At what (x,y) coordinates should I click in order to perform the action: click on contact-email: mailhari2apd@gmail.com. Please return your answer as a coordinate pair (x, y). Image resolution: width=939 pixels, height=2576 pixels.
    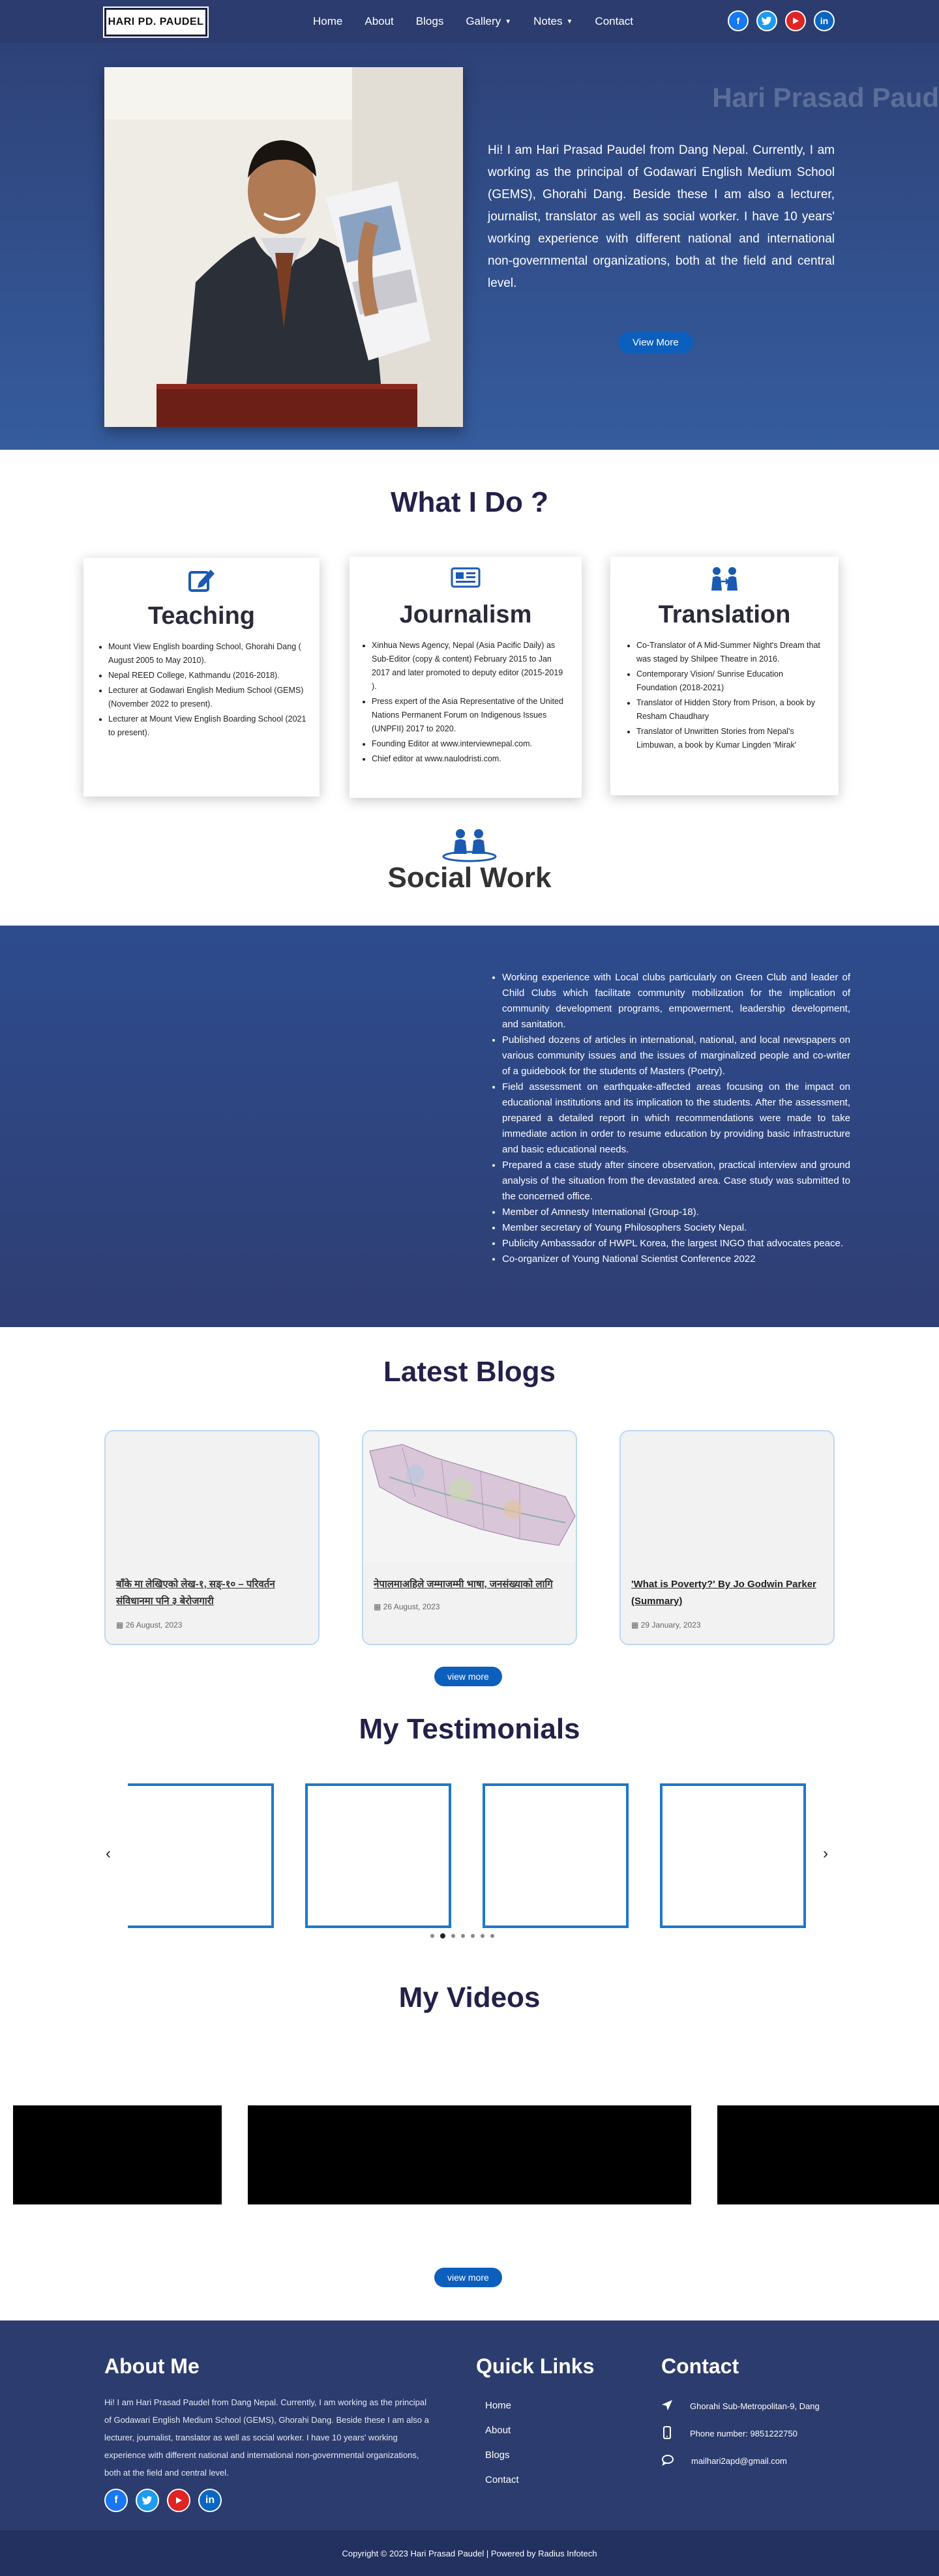
    Looking at the image, I should click on (740, 2460).